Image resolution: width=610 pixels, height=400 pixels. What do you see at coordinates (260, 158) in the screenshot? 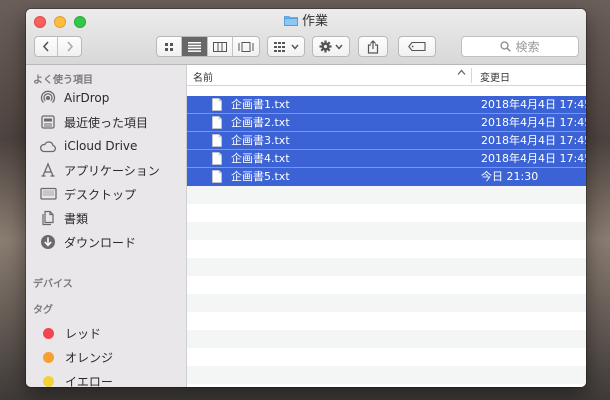
I see `file-name: 企画書4.txt` at bounding box center [260, 158].